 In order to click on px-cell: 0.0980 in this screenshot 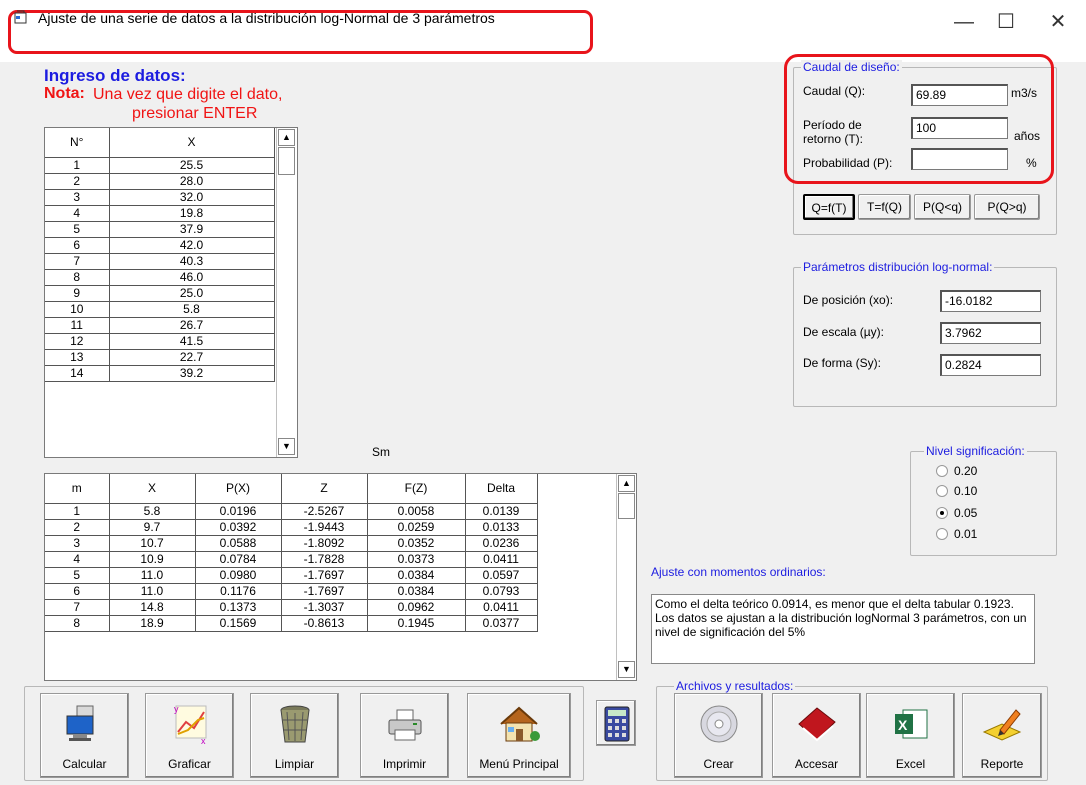, I will do `click(238, 575)`.